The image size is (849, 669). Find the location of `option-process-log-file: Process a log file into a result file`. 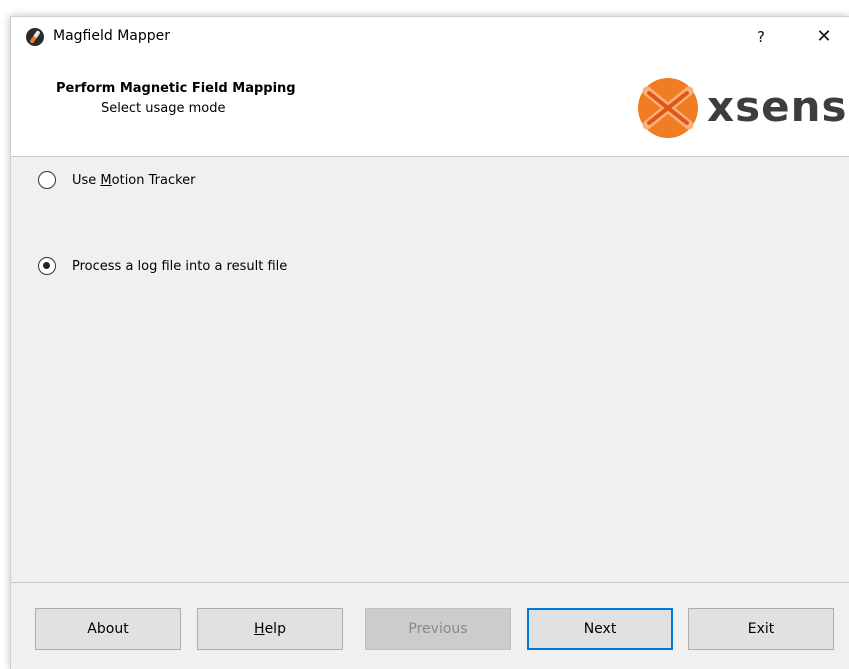

option-process-log-file: Process a log file into a result file is located at coordinates (162, 266).